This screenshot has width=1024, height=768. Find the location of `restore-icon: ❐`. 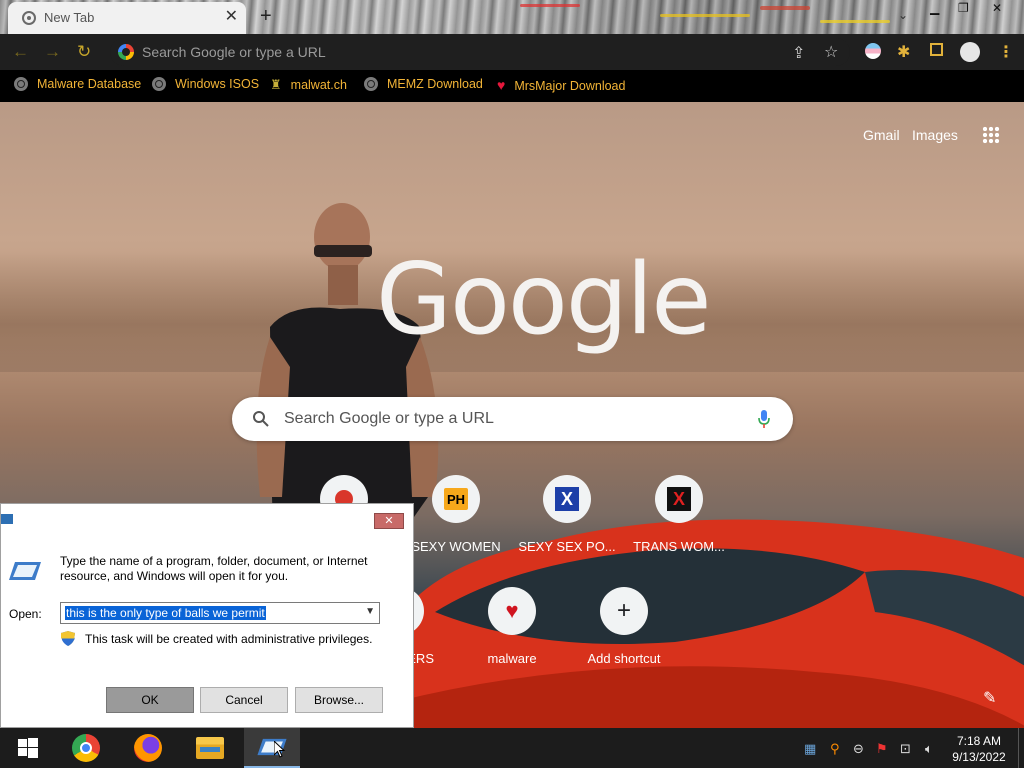

restore-icon: ❐ is located at coordinates (963, 8).